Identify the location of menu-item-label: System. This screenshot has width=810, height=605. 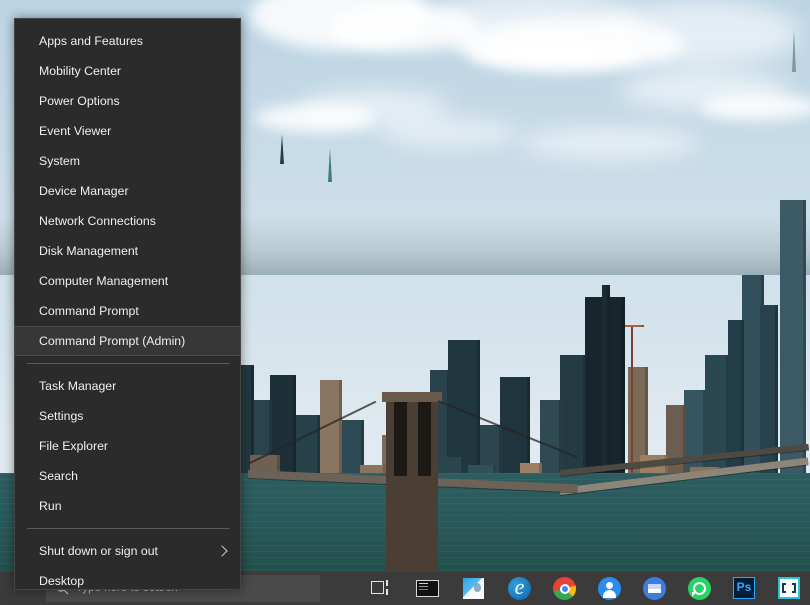
(59, 161).